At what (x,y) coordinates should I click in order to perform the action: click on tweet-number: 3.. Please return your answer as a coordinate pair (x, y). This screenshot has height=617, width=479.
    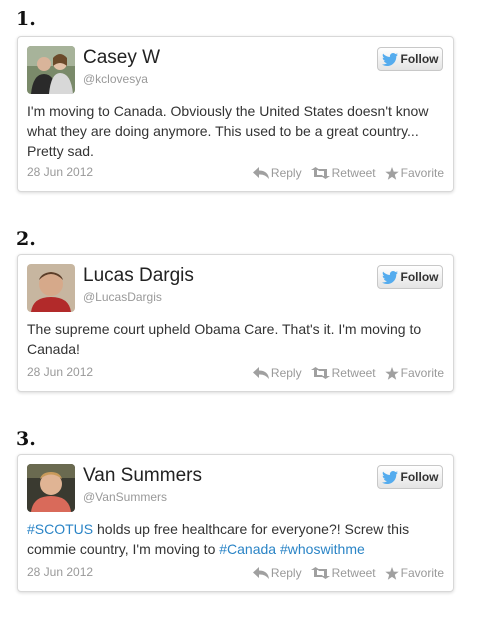
    Looking at the image, I should click on (26, 439).